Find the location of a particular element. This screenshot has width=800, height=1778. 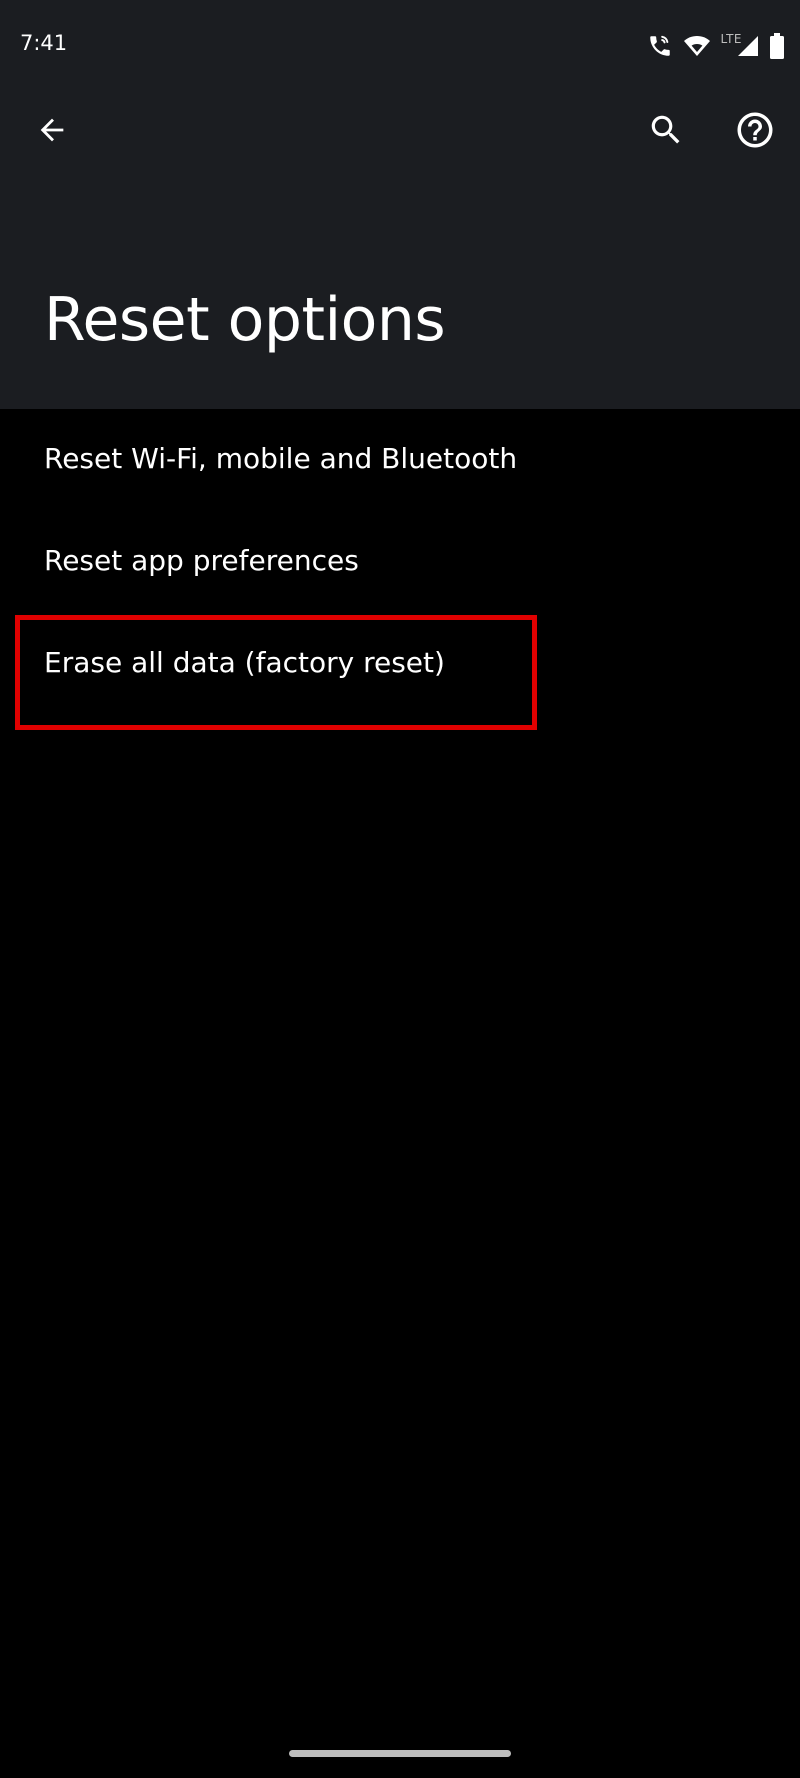

reset-app-preferences-item: Reset app preferences is located at coordinates (400, 562).